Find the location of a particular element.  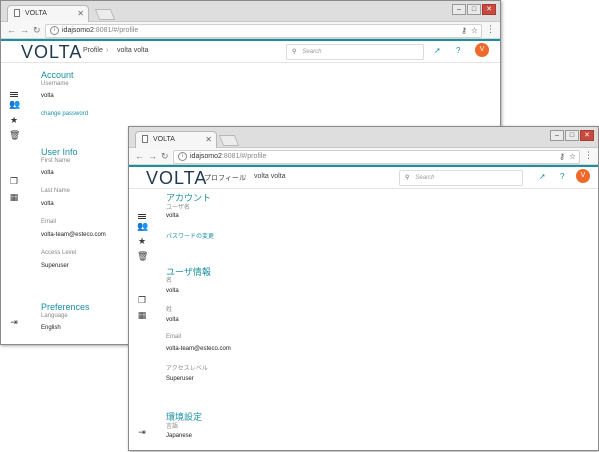

last-name-label: 姓 is located at coordinates (169, 310).